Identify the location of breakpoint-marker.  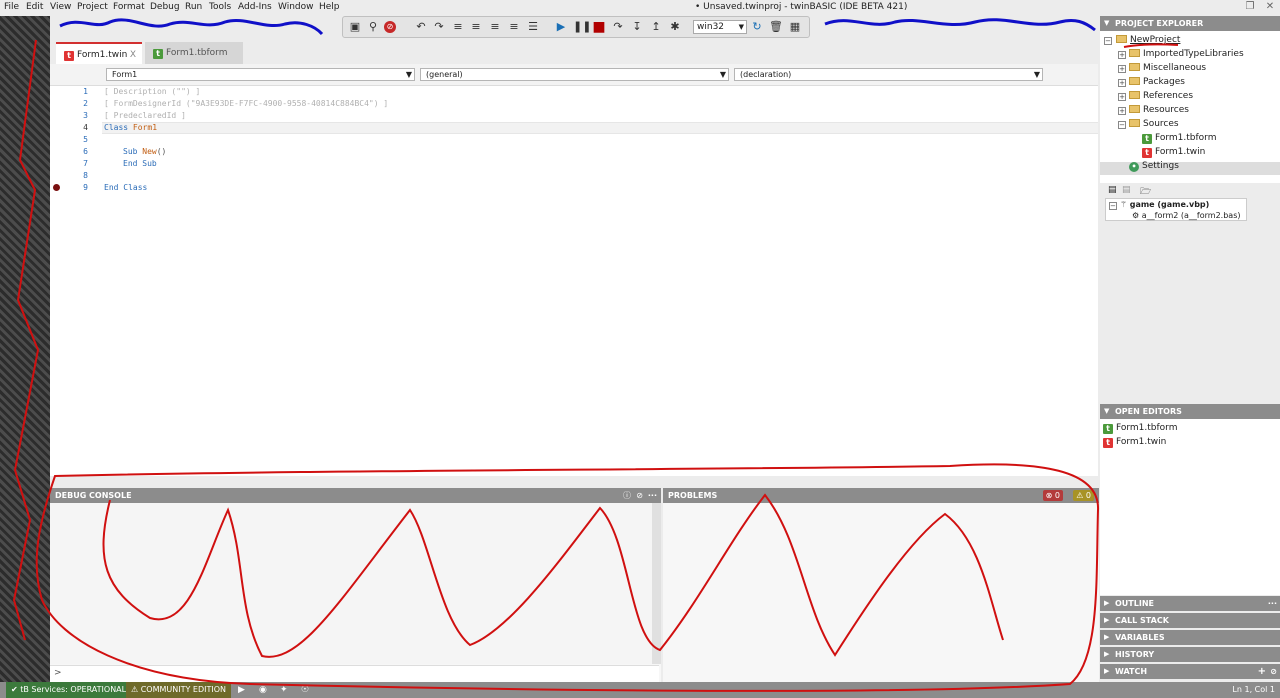
(56, 187).